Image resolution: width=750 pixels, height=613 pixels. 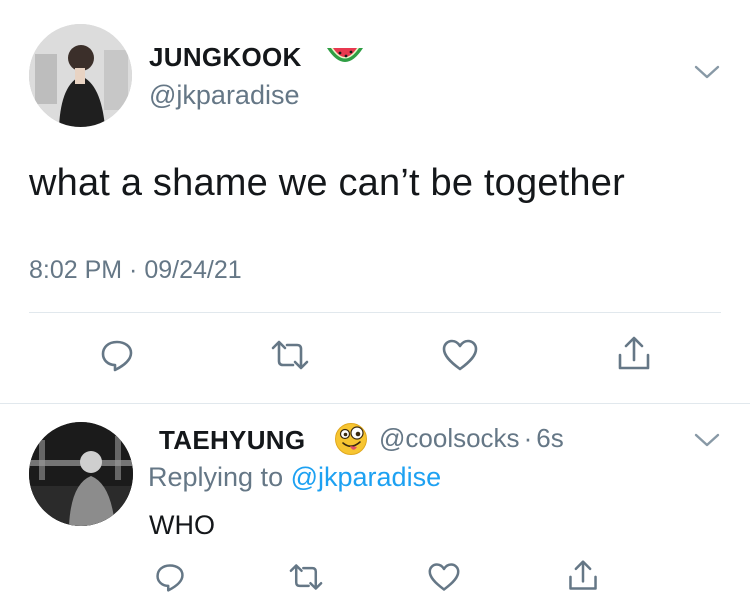 What do you see at coordinates (707, 440) in the screenshot?
I see `reply-chevron-down-icon` at bounding box center [707, 440].